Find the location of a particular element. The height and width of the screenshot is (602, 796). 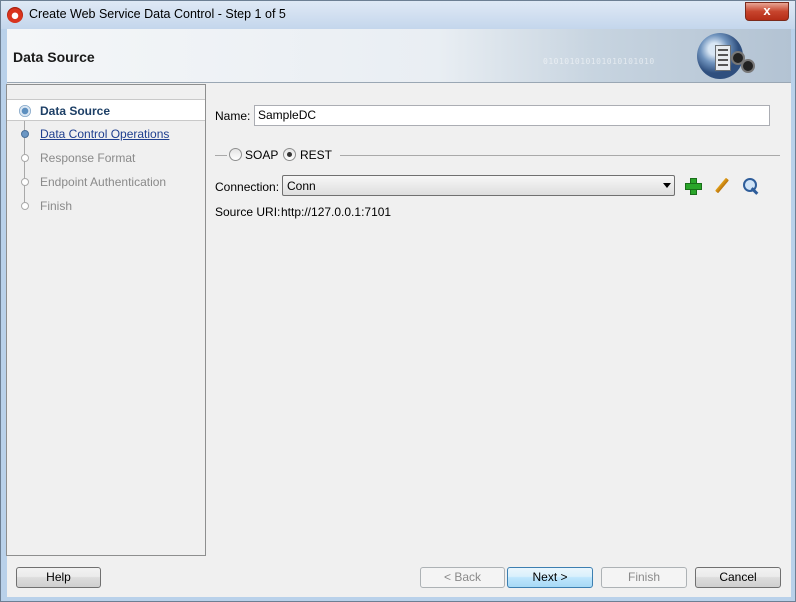

help-button: Help is located at coordinates (58, 577).